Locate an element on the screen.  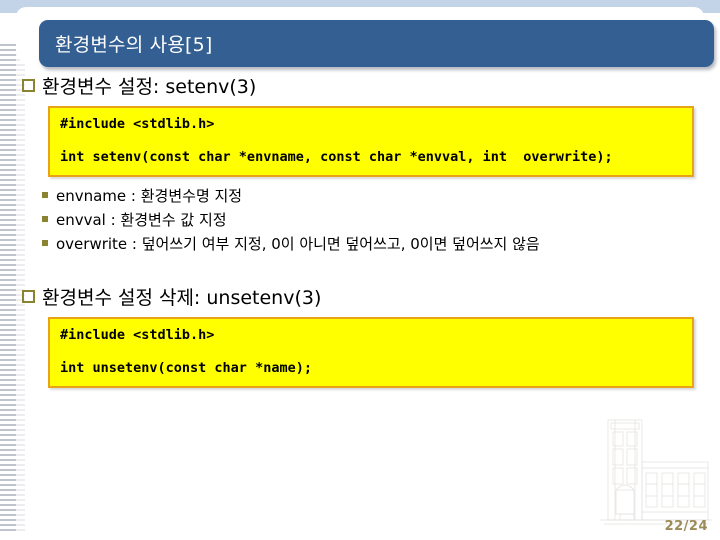
list-item-label: envval : 환경변수 값 지정 is located at coordinates (141, 219).